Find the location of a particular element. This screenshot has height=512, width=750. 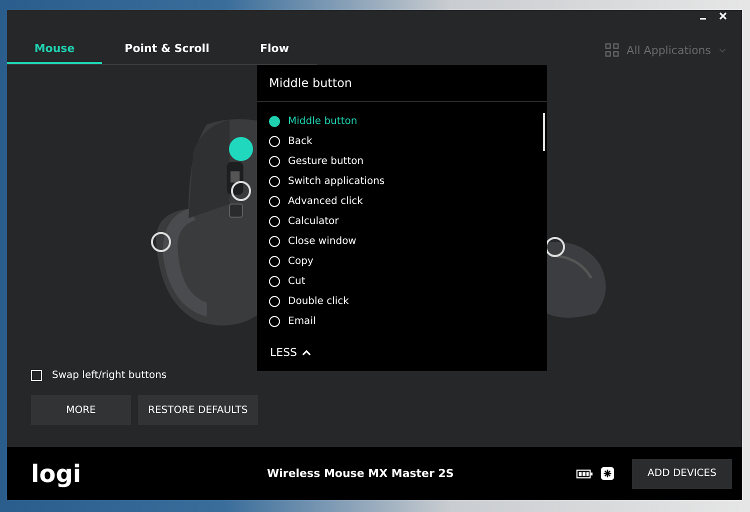

action-button: MORE is located at coordinates (81, 410).